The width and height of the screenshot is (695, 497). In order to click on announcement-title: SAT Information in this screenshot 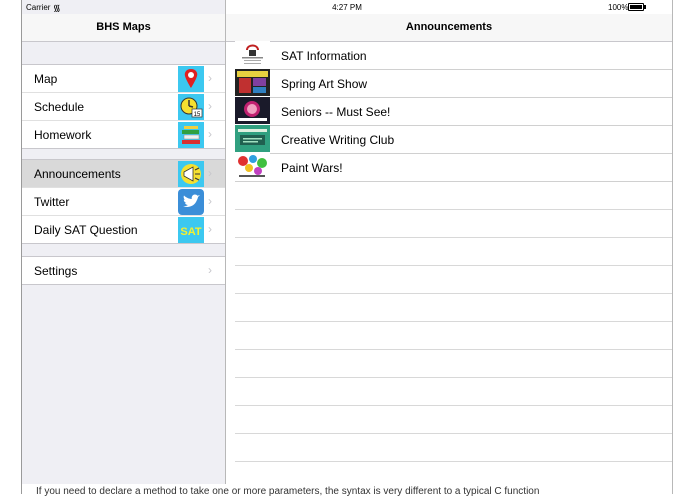, I will do `click(324, 56)`.